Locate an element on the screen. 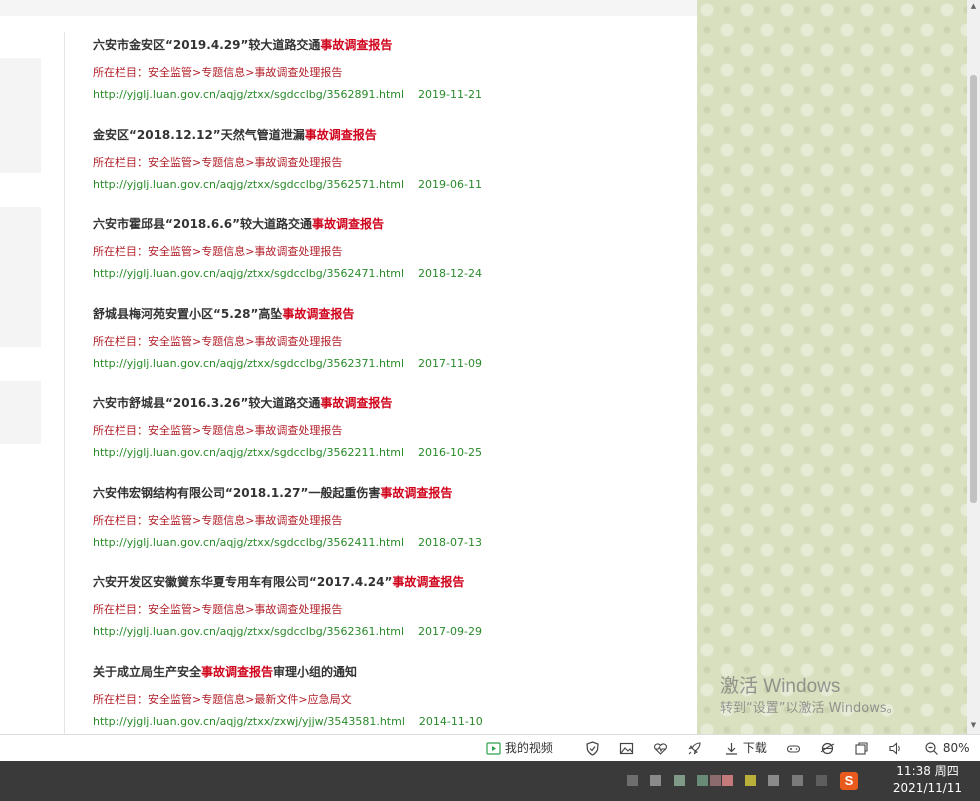 The image size is (980, 801). shield-button is located at coordinates (592, 748).